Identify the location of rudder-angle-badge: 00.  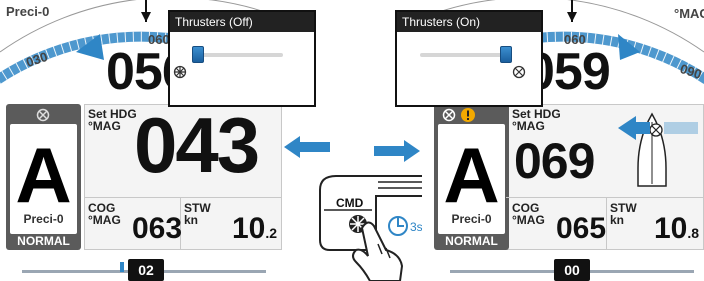
(572, 270).